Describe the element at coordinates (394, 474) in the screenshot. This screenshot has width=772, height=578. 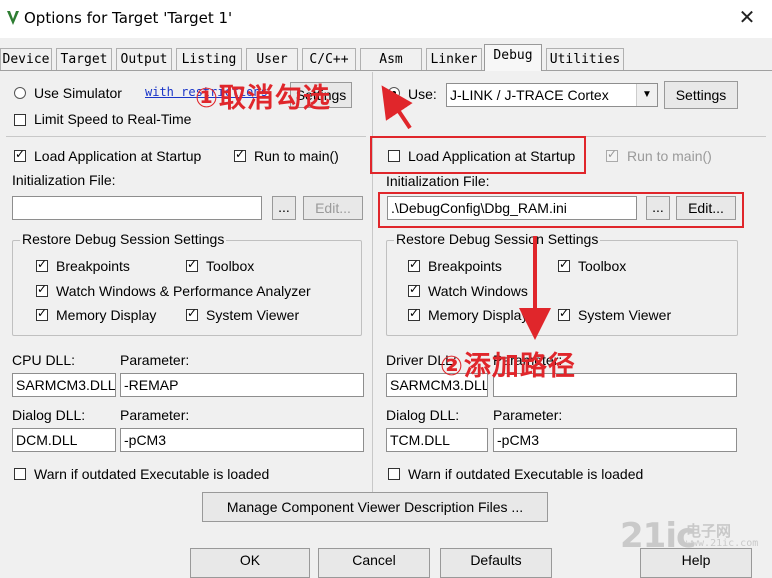
I see `right-warn-checkbox` at that location.